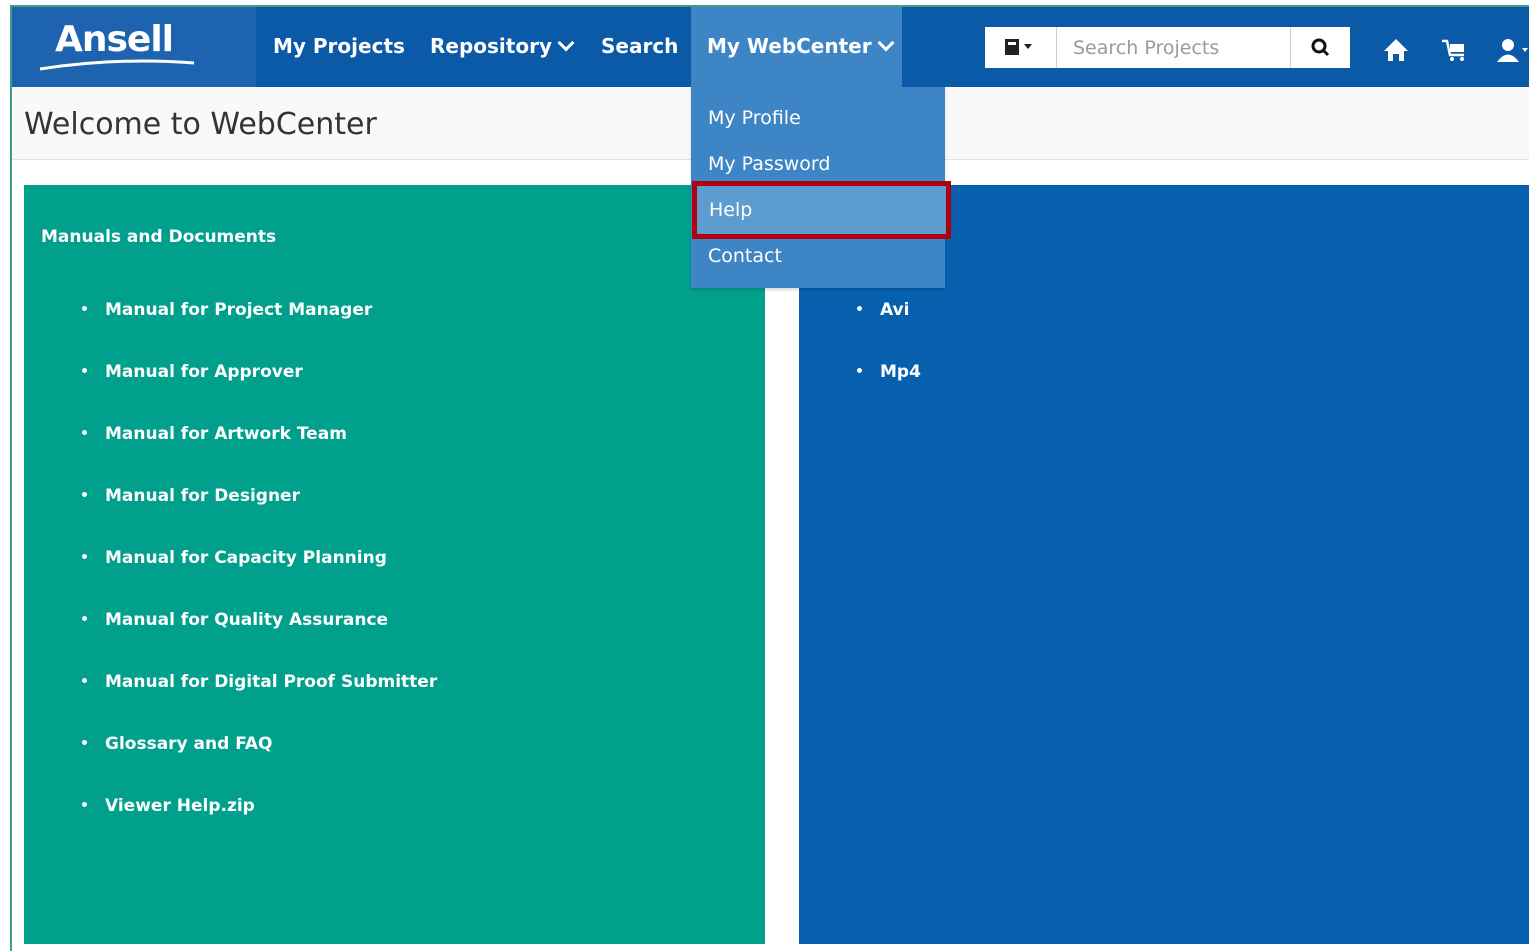  Describe the element at coordinates (202, 496) in the screenshot. I see `manual-link: Manual for Designer` at that location.